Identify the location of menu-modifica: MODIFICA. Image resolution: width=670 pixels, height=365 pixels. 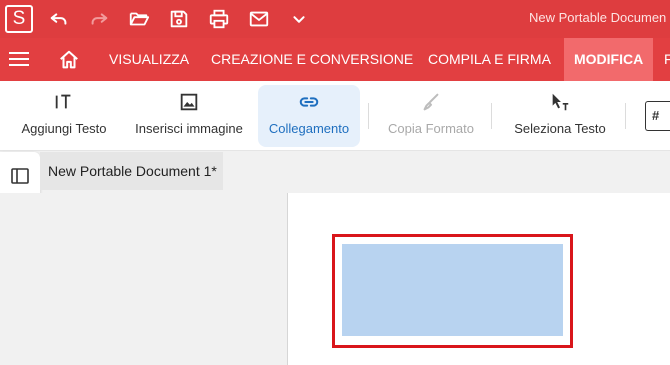
(609, 59).